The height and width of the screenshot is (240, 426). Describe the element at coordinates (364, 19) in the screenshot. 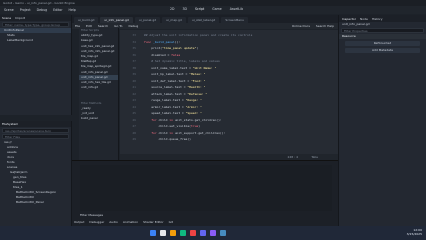

I see `tab-node: Node` at that location.